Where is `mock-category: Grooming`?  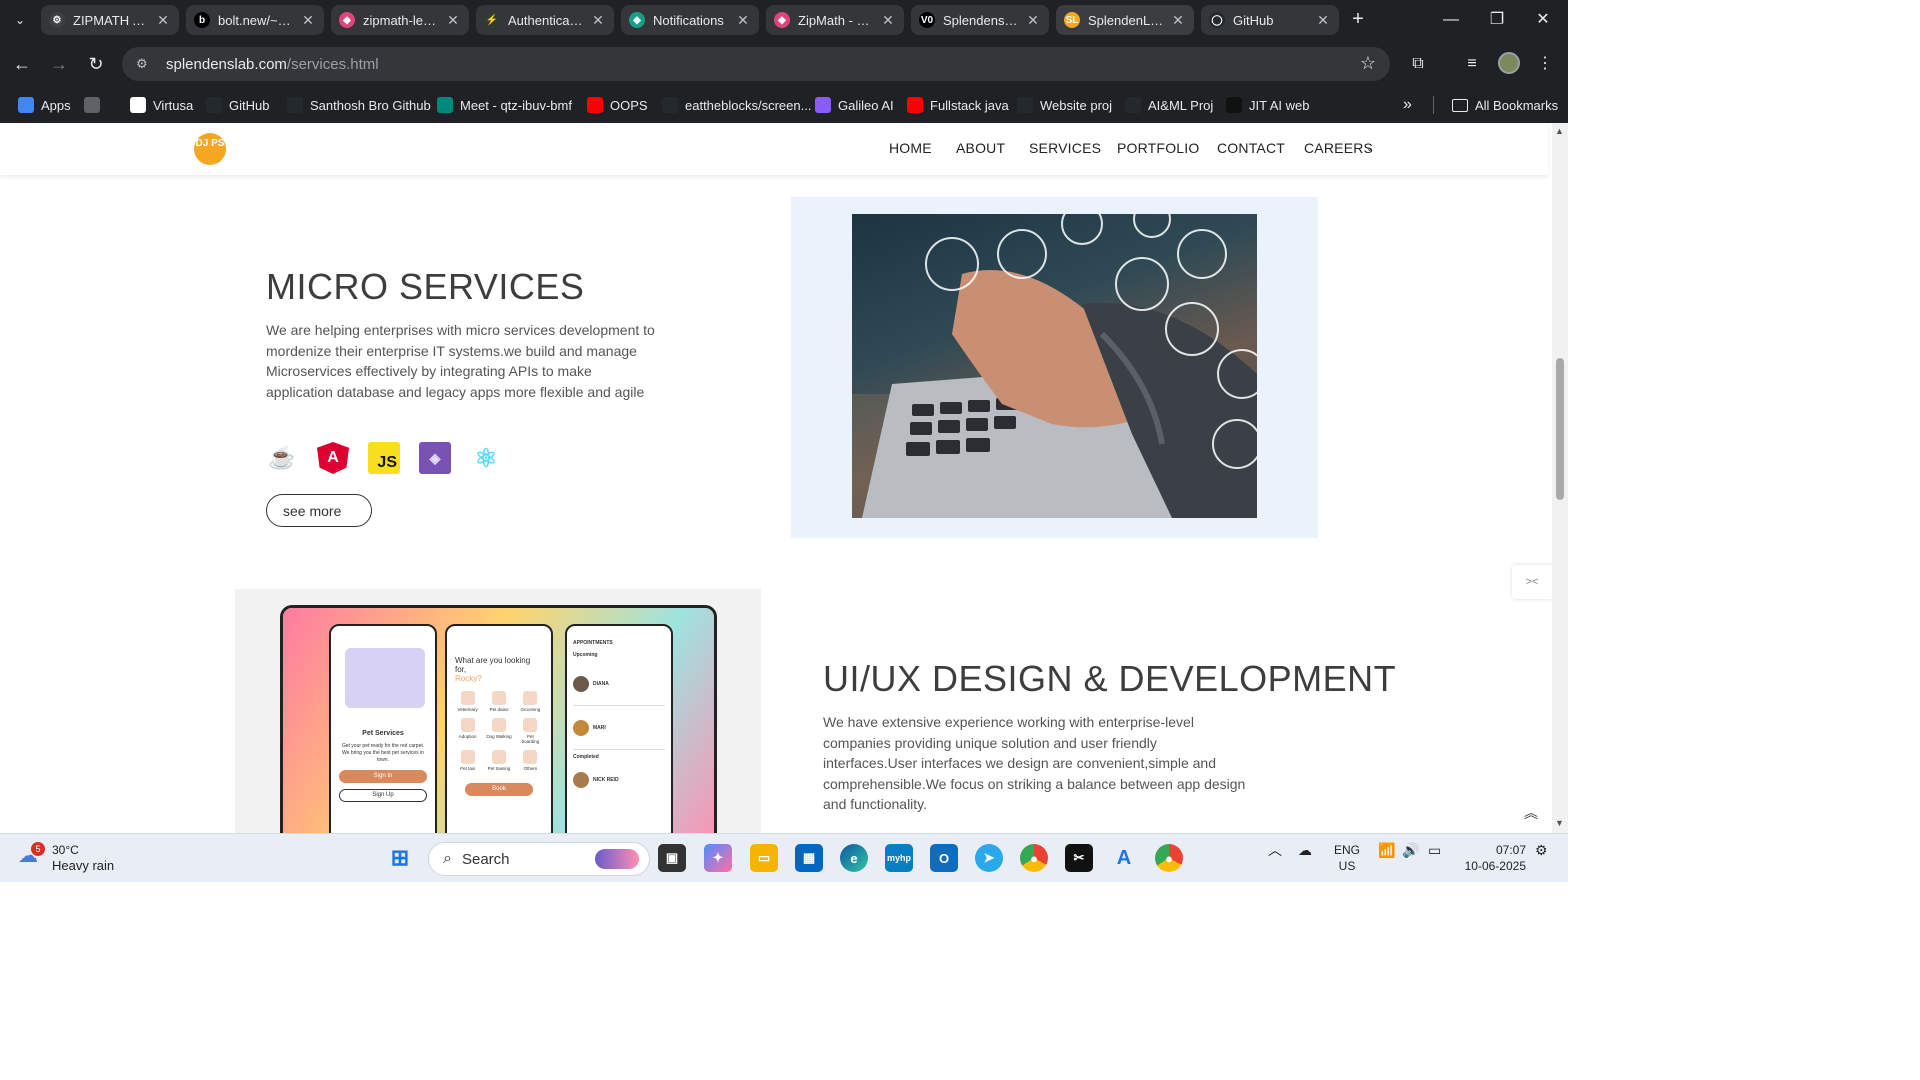
mock-category: Grooming is located at coordinates (530, 701).